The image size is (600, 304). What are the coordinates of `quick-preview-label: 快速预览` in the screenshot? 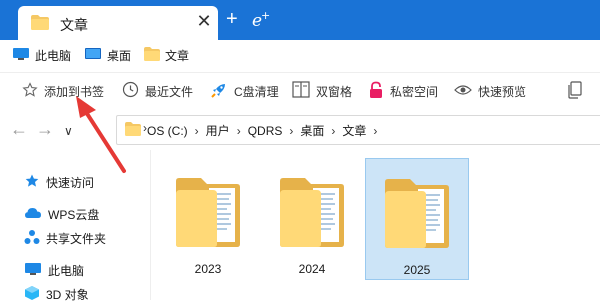 It's located at (502, 91).